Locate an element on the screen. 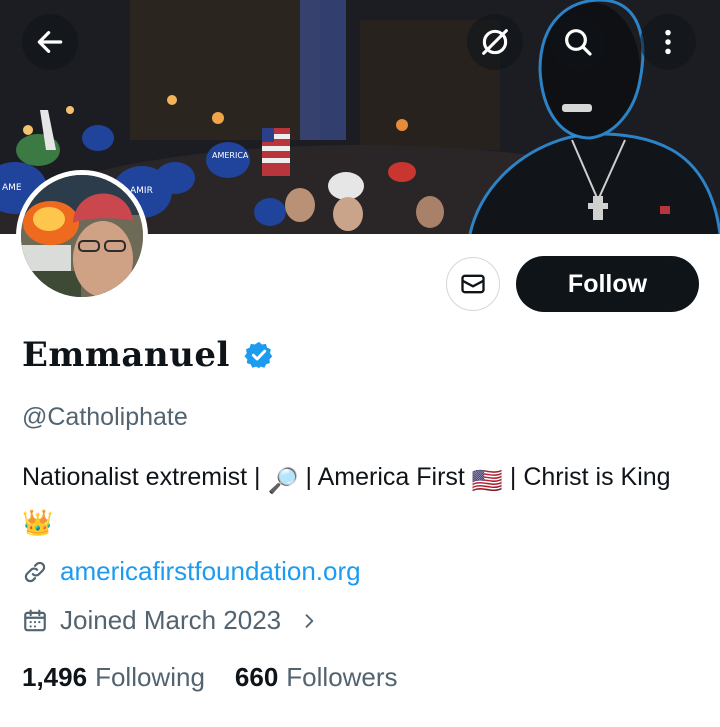  display-name: Emmanuel is located at coordinates (126, 355).